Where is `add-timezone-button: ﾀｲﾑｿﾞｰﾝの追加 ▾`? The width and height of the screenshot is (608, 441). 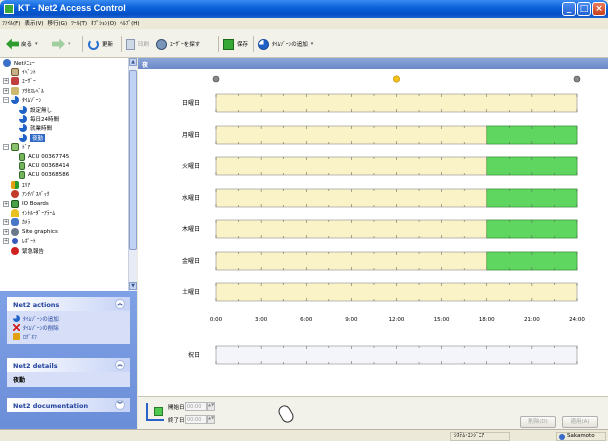
add-timezone-button: ﾀｲﾑｿﾞｰﾝの追加 ▾ is located at coordinates (285, 44).